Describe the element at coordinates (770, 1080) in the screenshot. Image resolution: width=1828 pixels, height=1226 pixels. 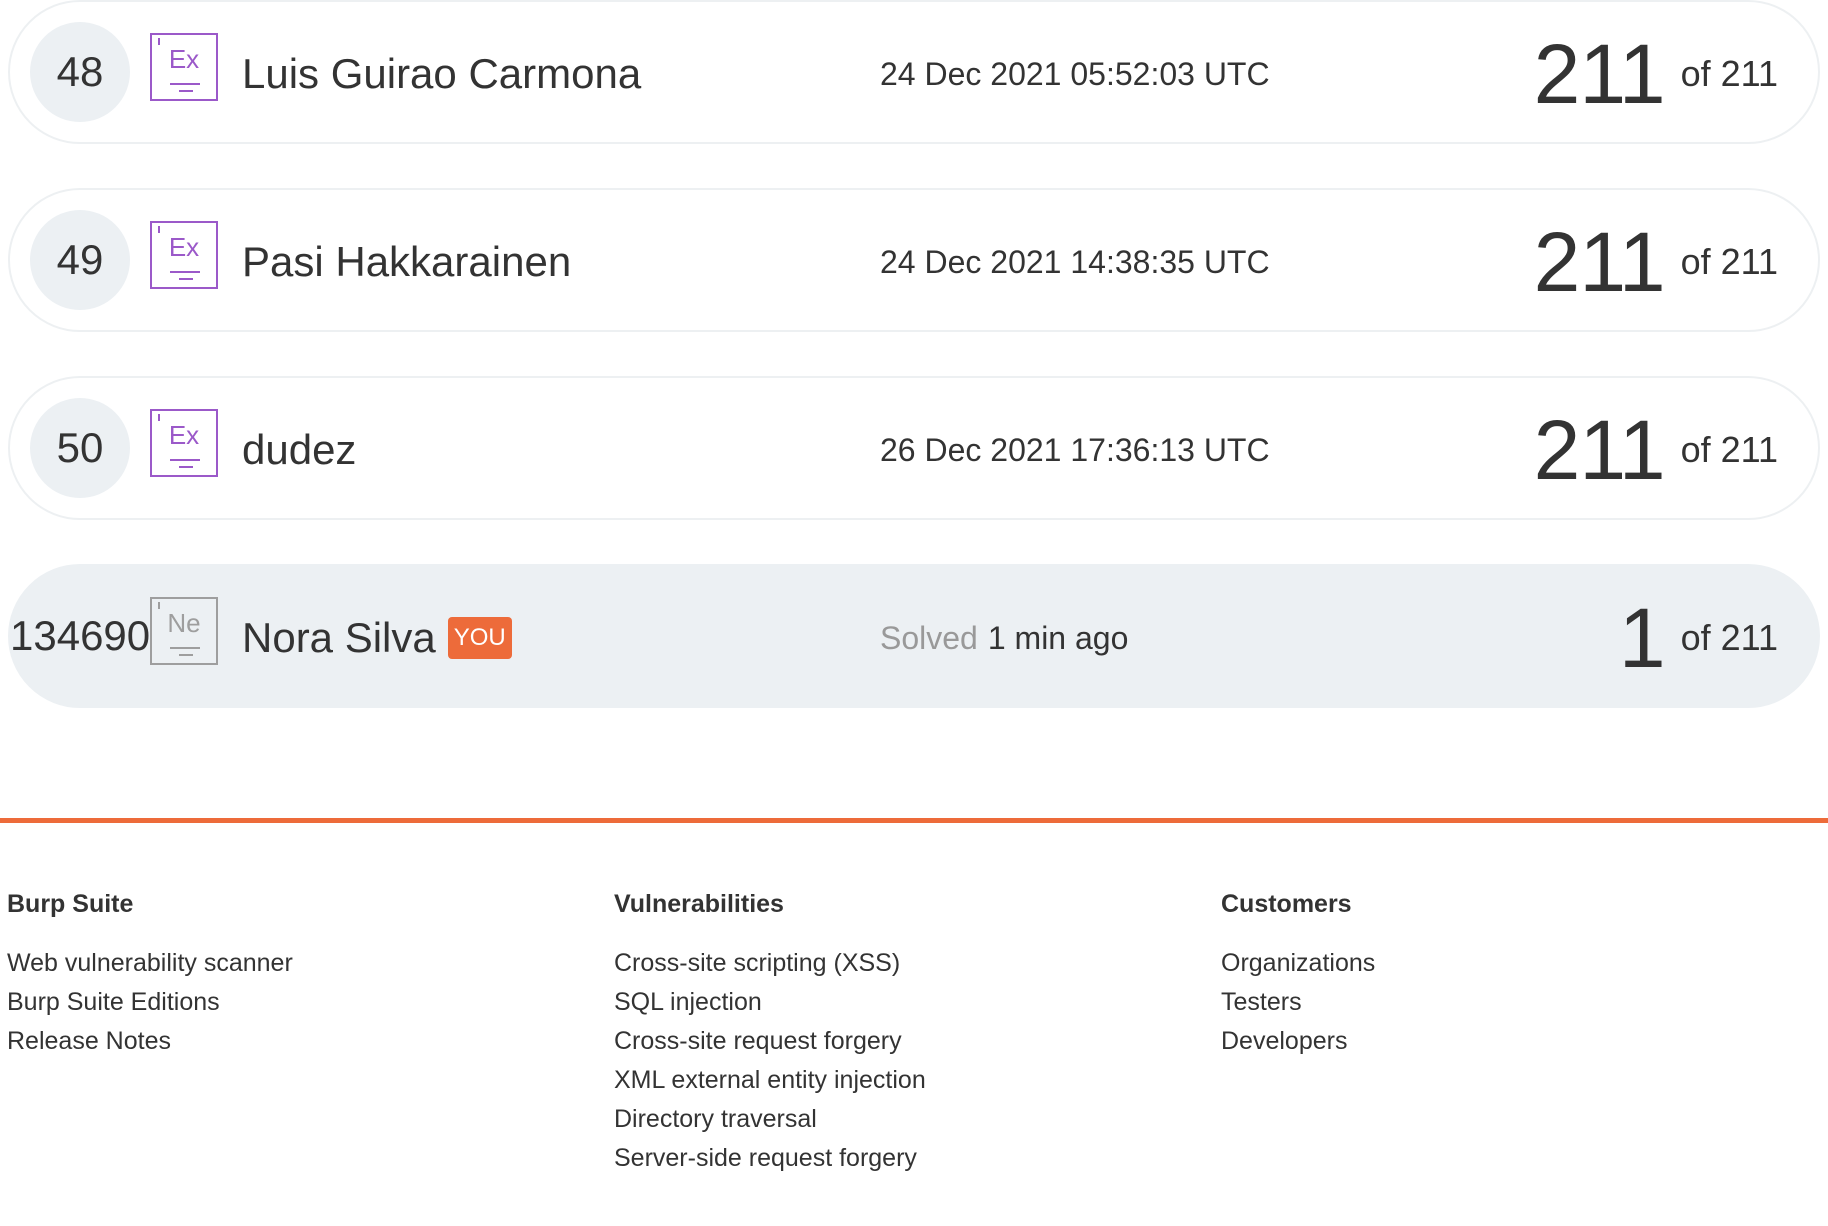
I see `footer-link: XML external entity injection` at that location.